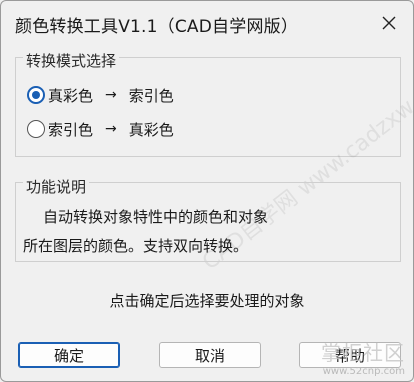 Image resolution: width=414 pixels, height=382 pixels. I want to click on radio-index-to-truecolor: 索引色 → 真彩色, so click(100, 129).